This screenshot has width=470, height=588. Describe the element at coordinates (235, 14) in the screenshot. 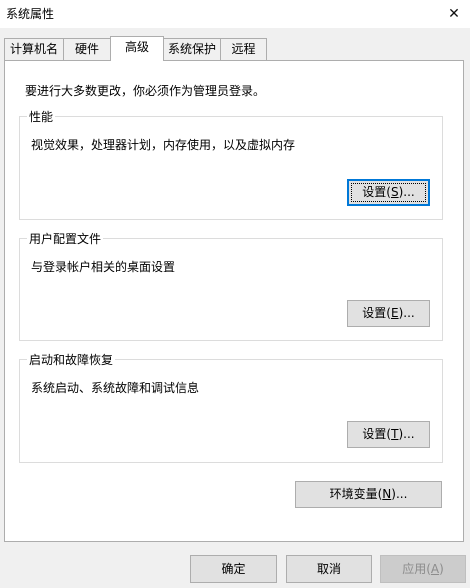

I see `title-bar: 系统属性 ✕` at that location.